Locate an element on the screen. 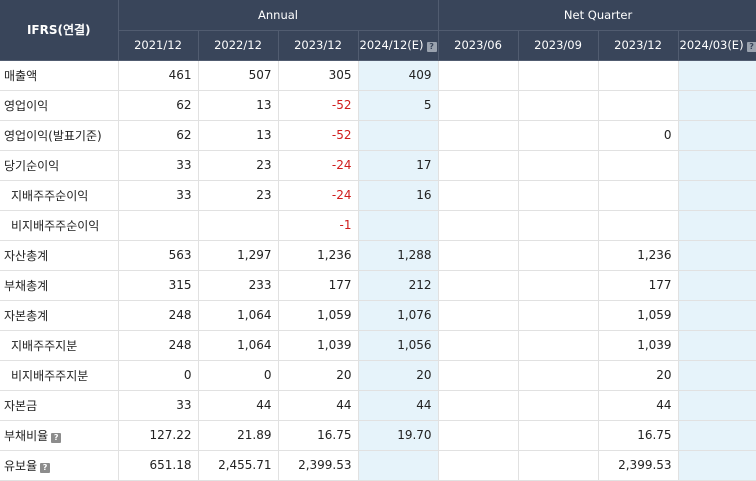 This screenshot has height=481, width=756. table-cell: 1,297 is located at coordinates (238, 255).